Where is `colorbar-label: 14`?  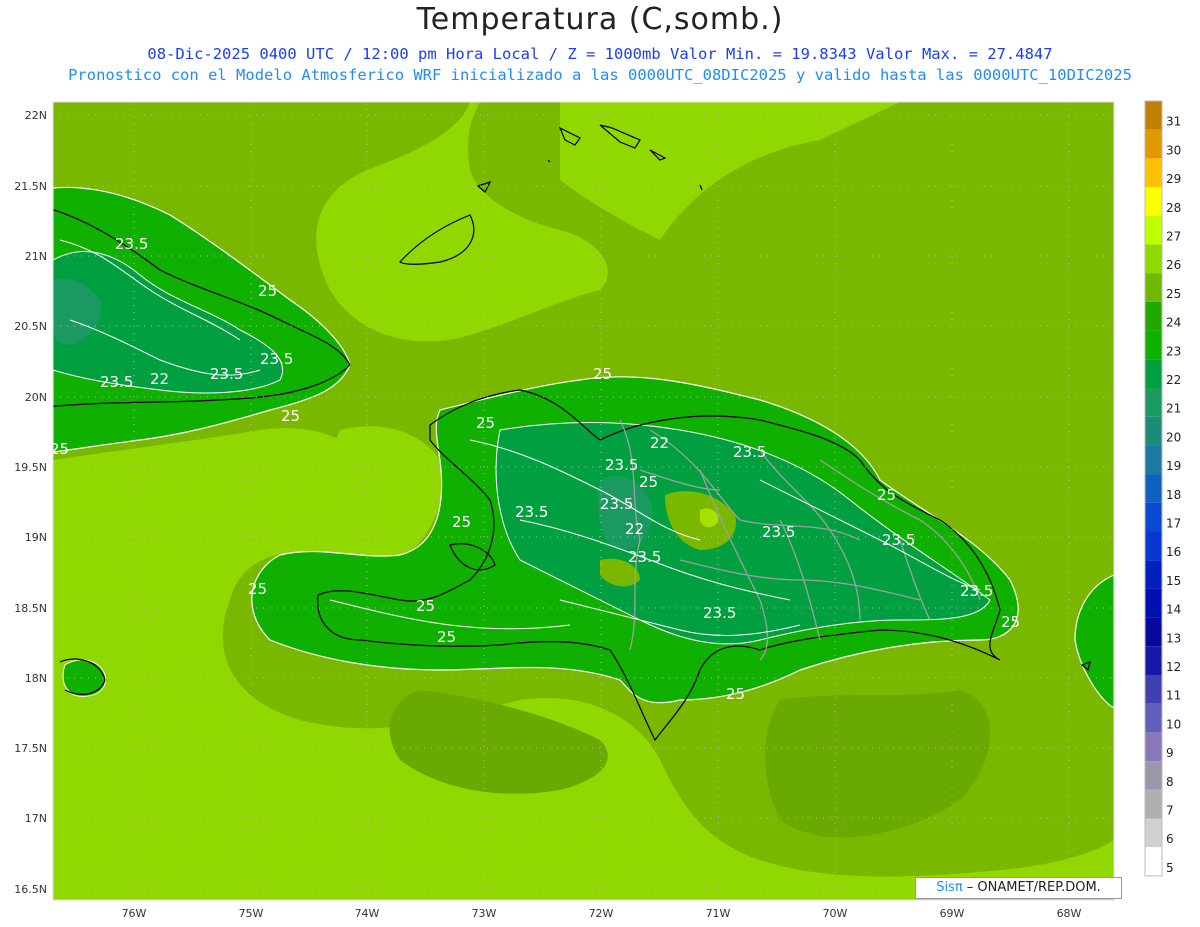 colorbar-label: 14 is located at coordinates (1173, 610).